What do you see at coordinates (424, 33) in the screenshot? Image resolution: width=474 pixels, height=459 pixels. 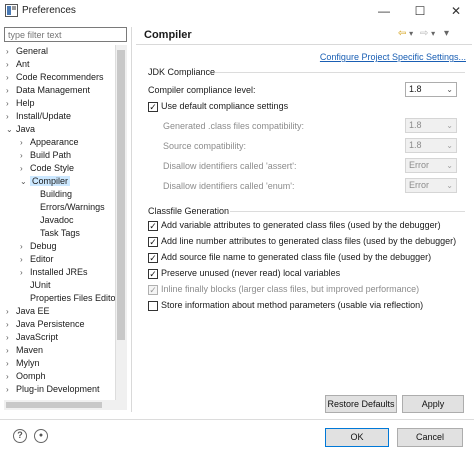 I see `forward-icon: ⇨` at bounding box center [424, 33].